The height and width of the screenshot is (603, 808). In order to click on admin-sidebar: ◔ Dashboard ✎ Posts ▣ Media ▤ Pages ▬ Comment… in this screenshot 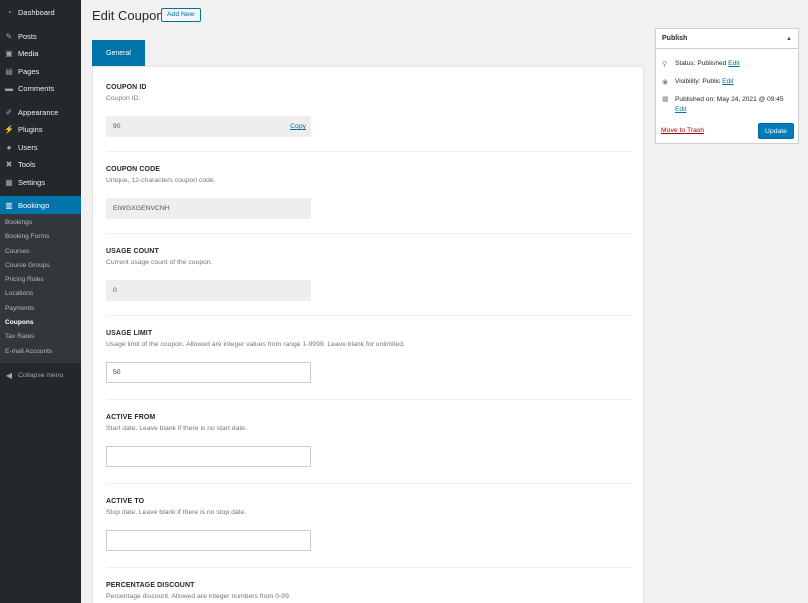, I will do `click(40, 301)`.